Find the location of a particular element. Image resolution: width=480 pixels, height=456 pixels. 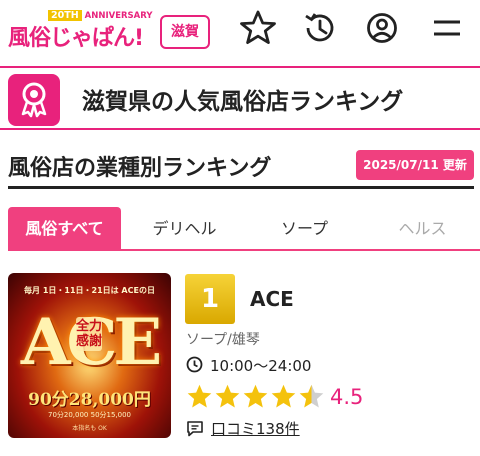

tab-health: ヘルス is located at coordinates (422, 229).